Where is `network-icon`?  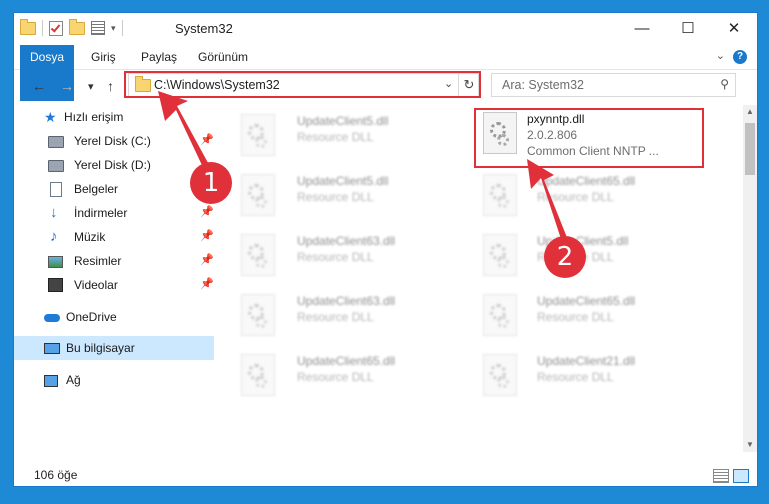 network-icon is located at coordinates (52, 380).